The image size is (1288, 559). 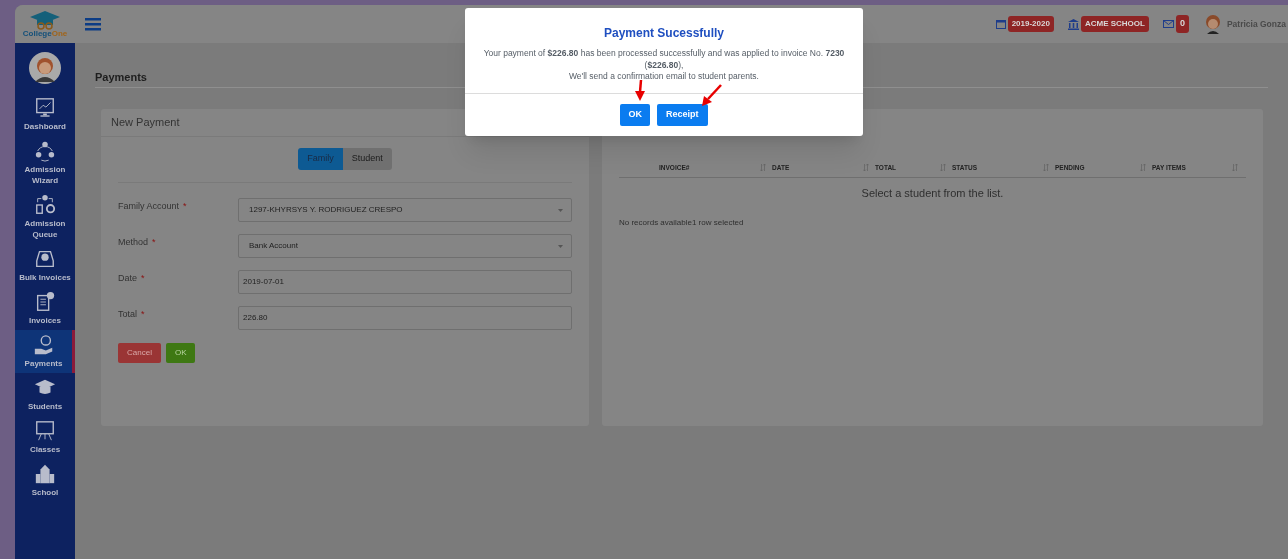 I want to click on receipt-button: Receipt, so click(x=682, y=114).